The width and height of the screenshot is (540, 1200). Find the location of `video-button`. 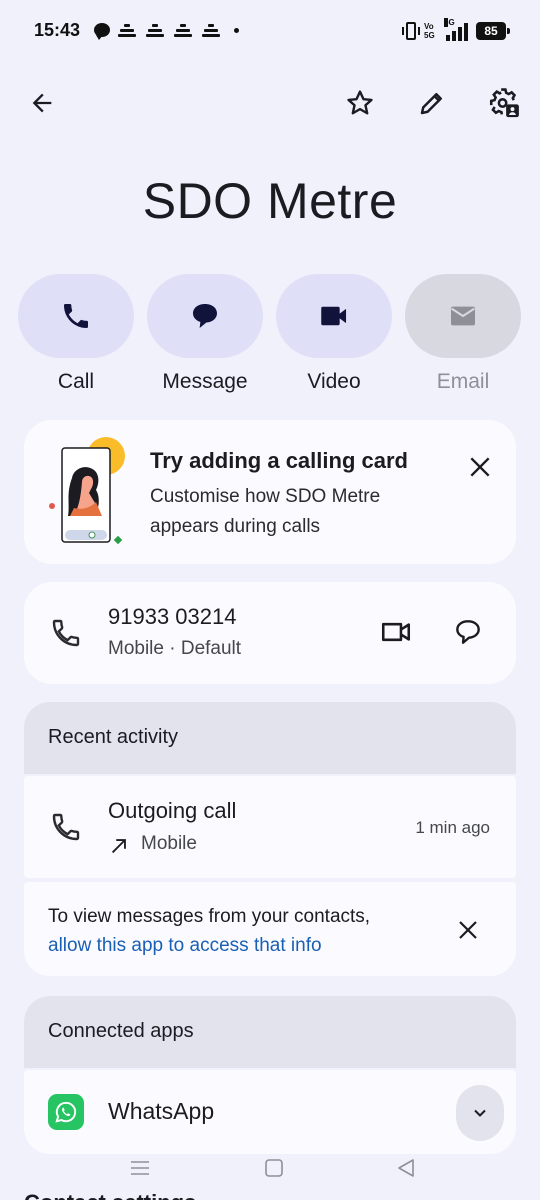

video-button is located at coordinates (334, 316).